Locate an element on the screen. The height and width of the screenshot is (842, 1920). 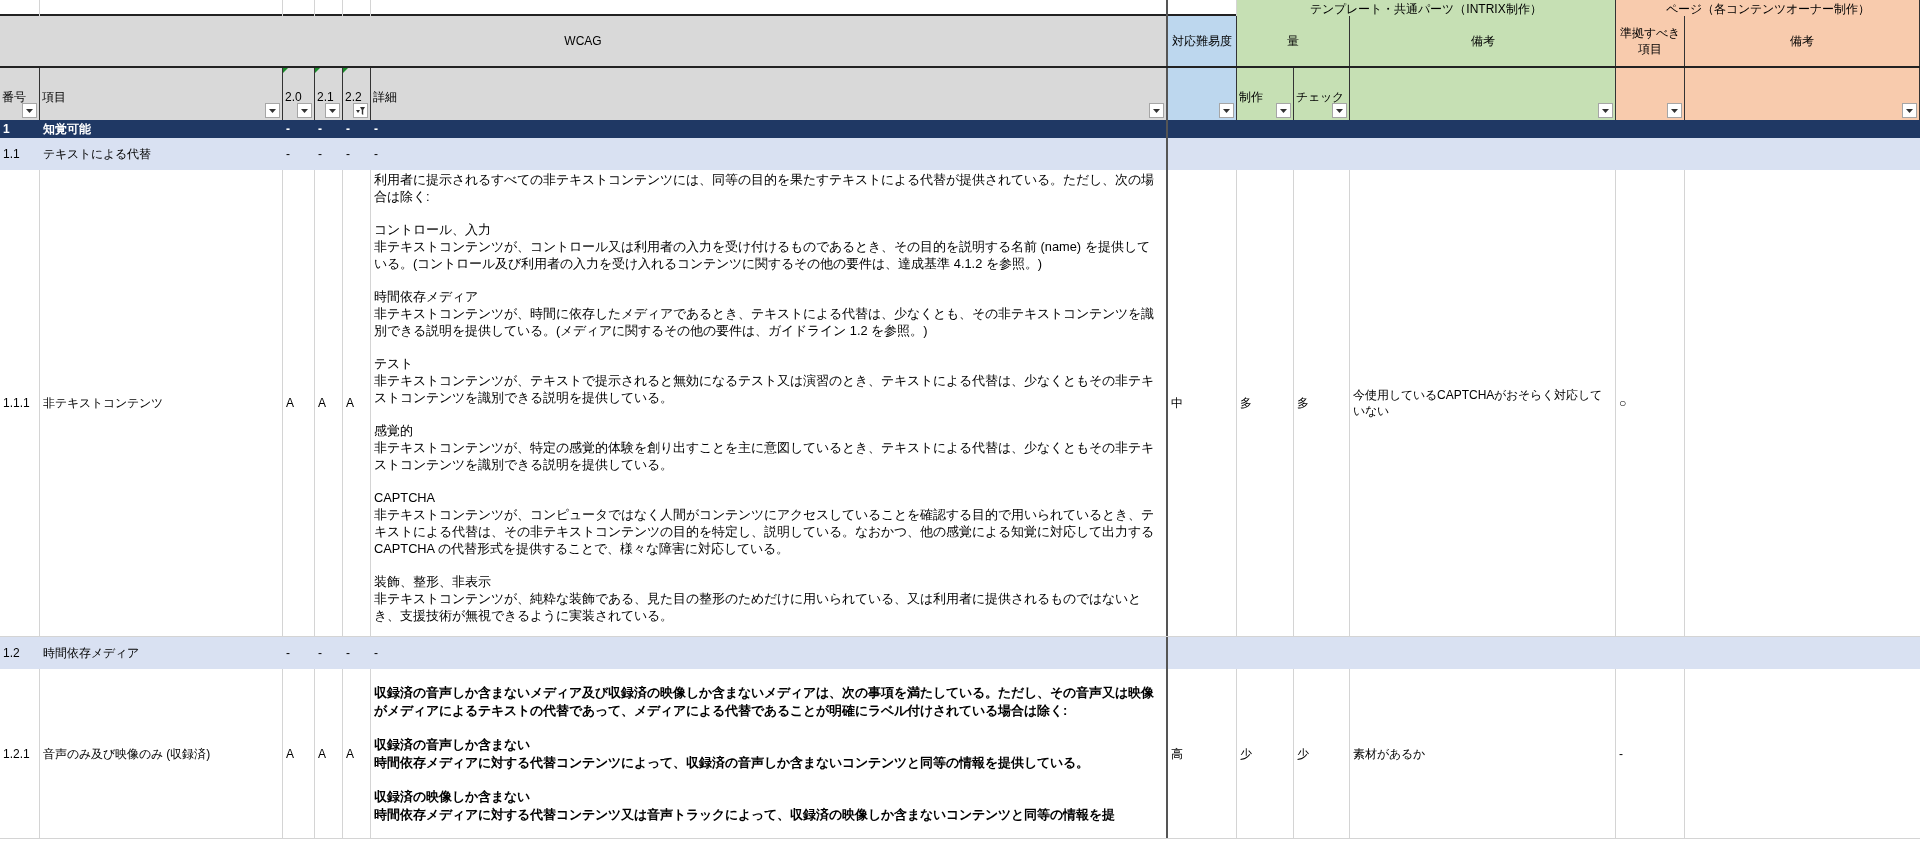
filter-icon is located at coordinates (360, 110).